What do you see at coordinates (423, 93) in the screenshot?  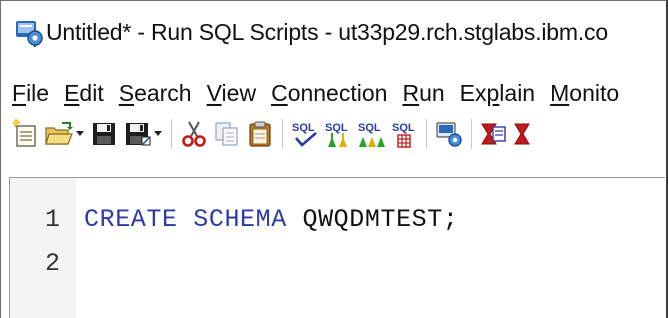 I see `menu-run: Run` at bounding box center [423, 93].